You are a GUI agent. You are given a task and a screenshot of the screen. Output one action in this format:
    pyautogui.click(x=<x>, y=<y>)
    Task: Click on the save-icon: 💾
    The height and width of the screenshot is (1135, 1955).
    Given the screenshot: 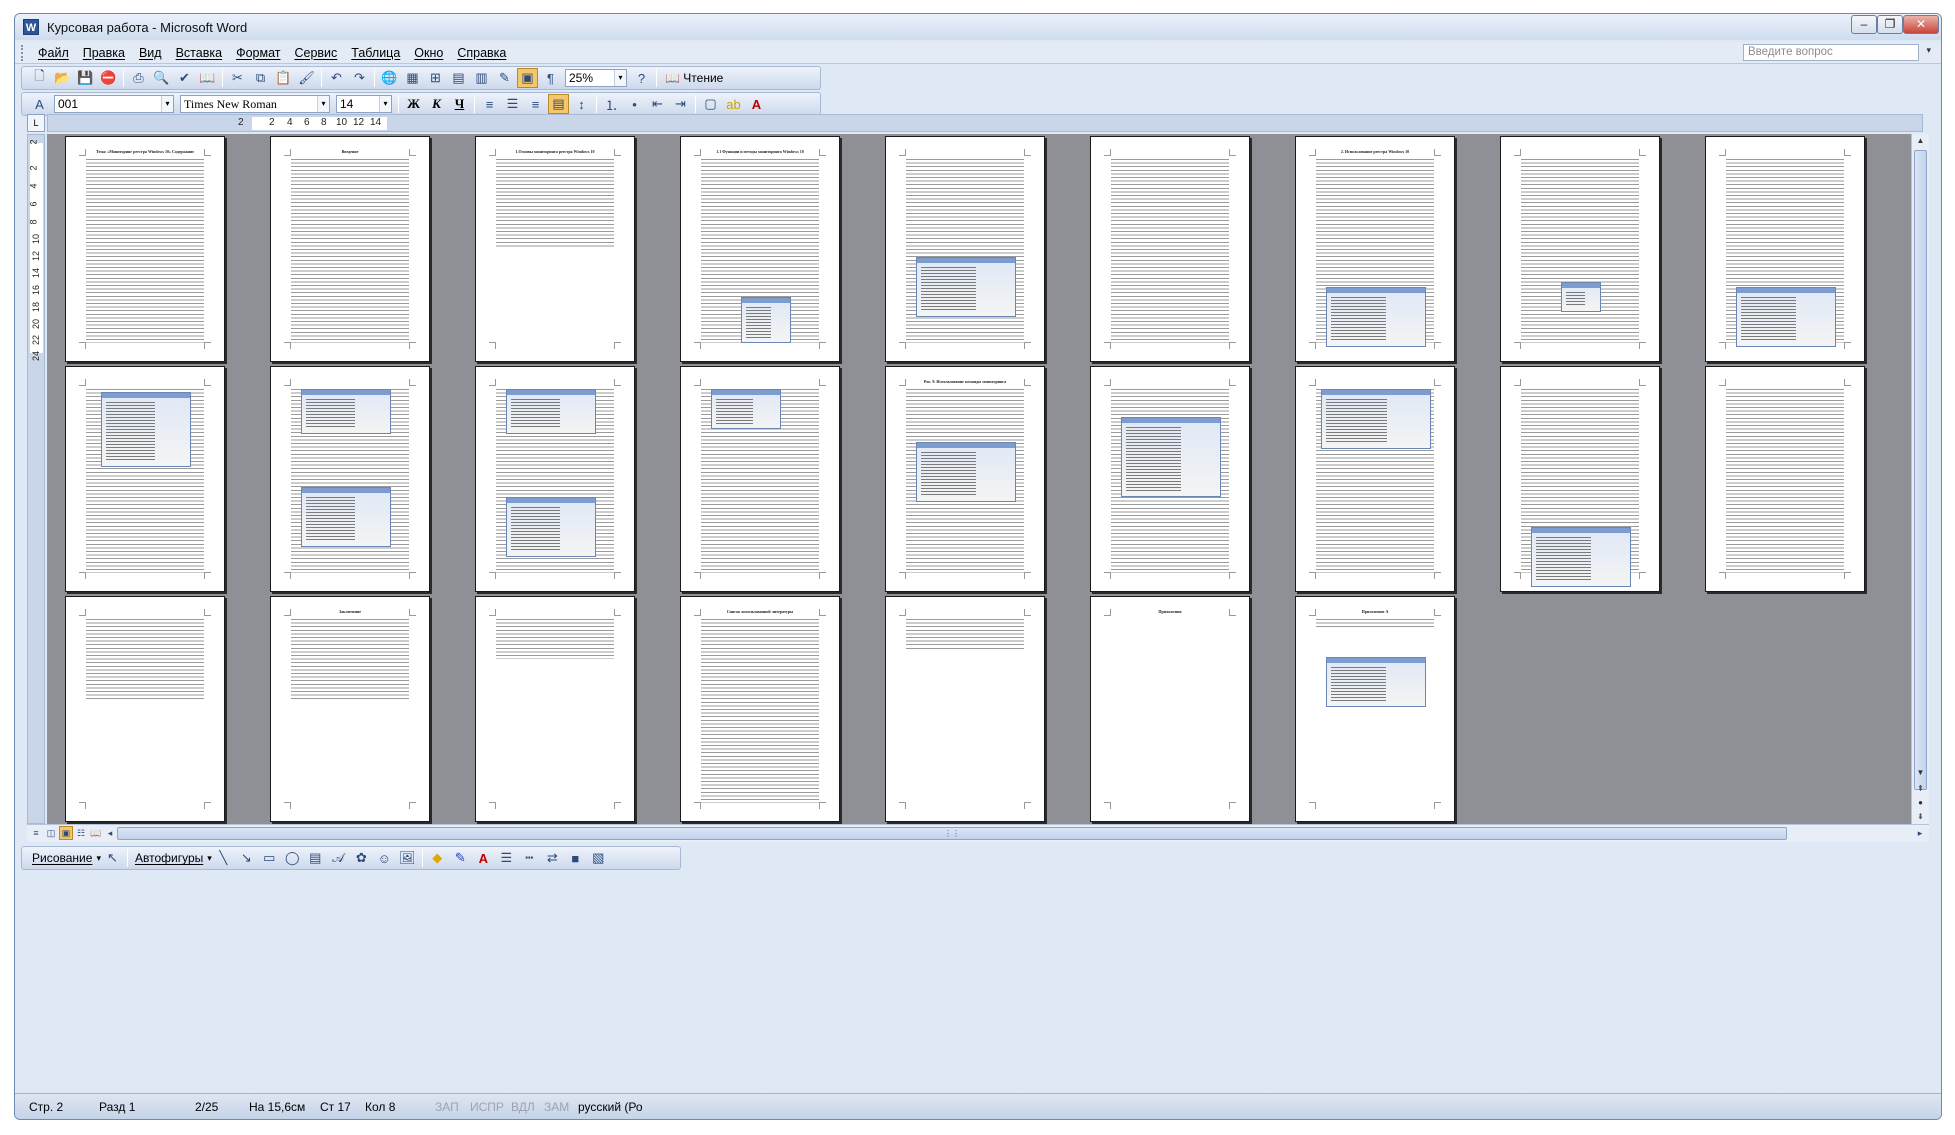 What is the action you would take?
    pyautogui.click(x=85, y=78)
    